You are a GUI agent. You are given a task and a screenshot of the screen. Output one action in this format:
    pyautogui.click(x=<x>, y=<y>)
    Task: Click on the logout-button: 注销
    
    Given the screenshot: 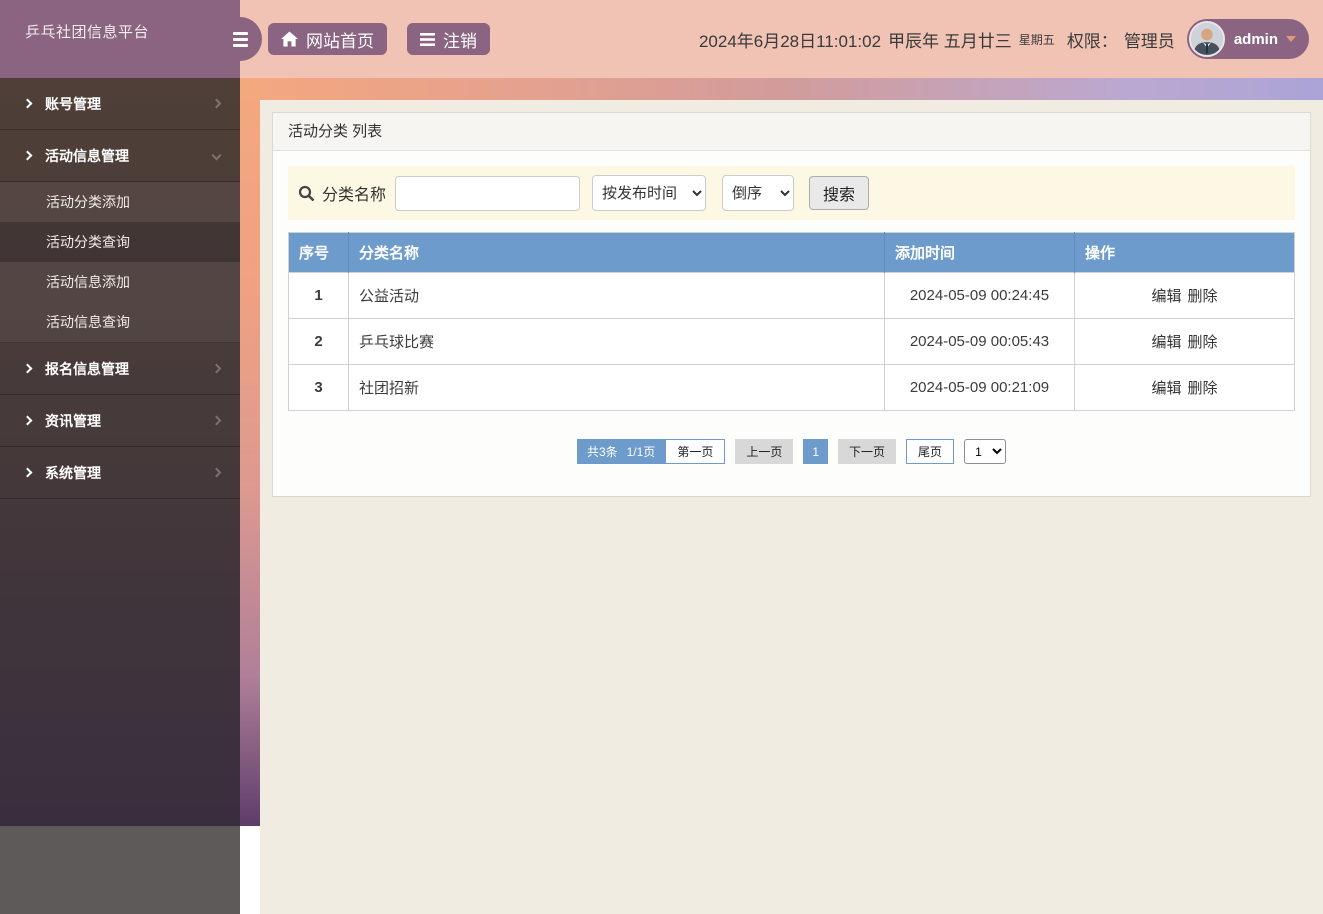 What is the action you would take?
    pyautogui.click(x=448, y=39)
    